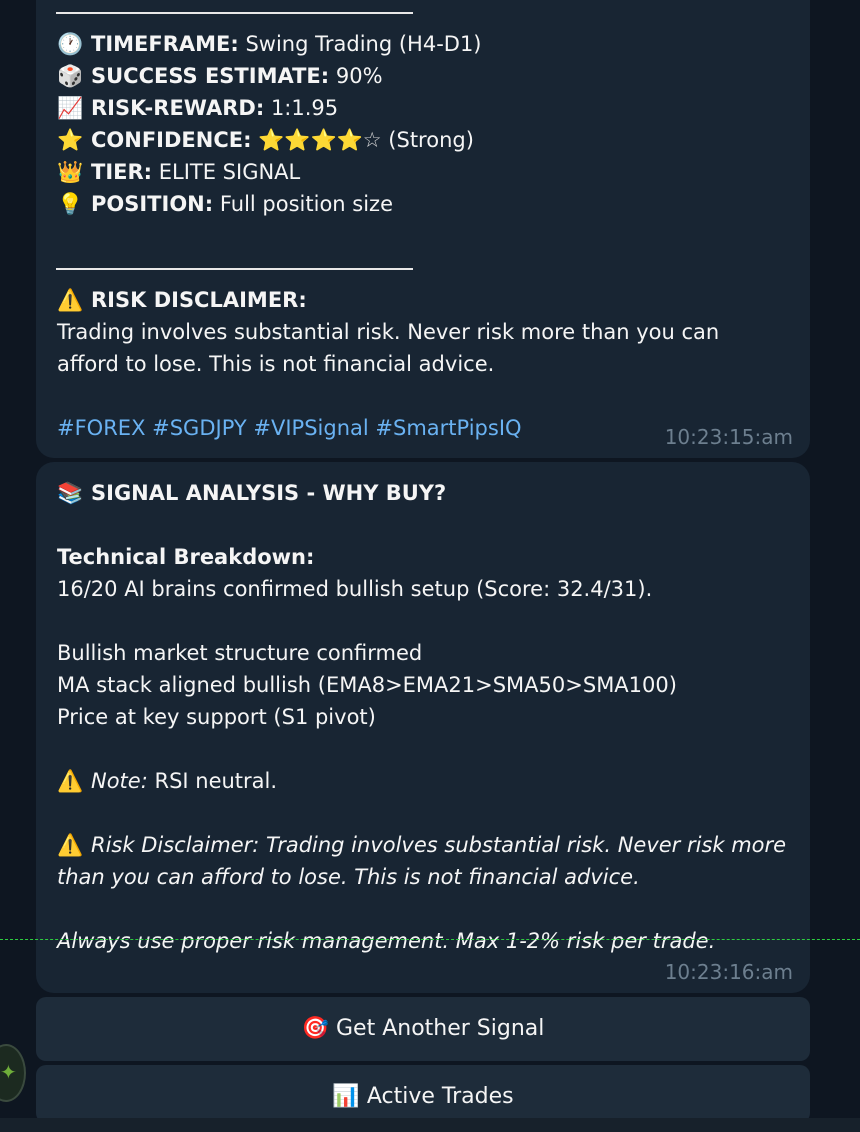  Describe the element at coordinates (216, 717) in the screenshot. I see `analysis-point: Price at key support (S1 pivot)` at that location.